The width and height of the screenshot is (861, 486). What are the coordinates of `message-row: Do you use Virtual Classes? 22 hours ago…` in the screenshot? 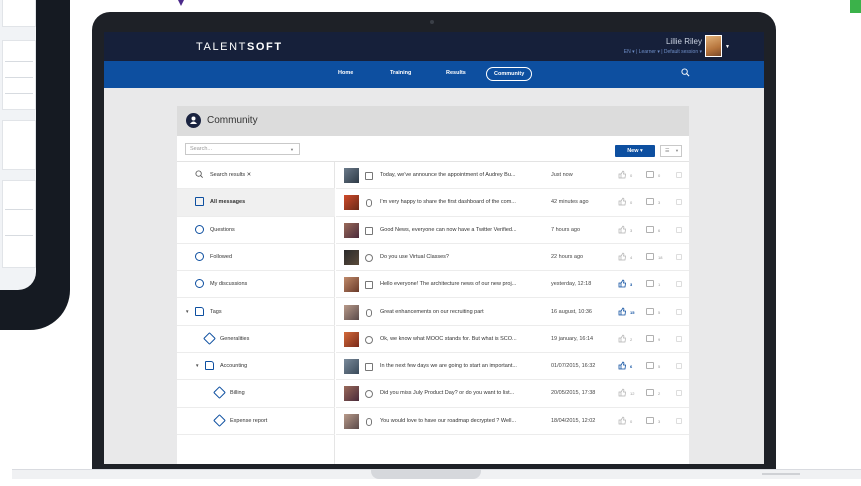 It's located at (512, 258).